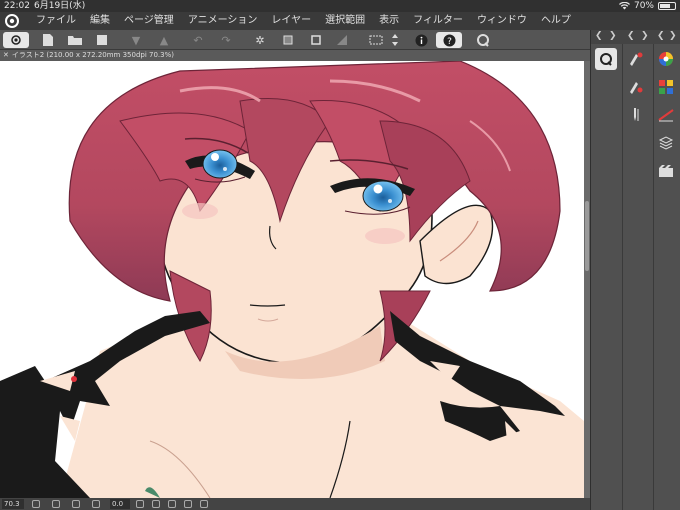 Image resolution: width=680 pixels, height=510 pixels. I want to click on battery-level, so click(665, 6).